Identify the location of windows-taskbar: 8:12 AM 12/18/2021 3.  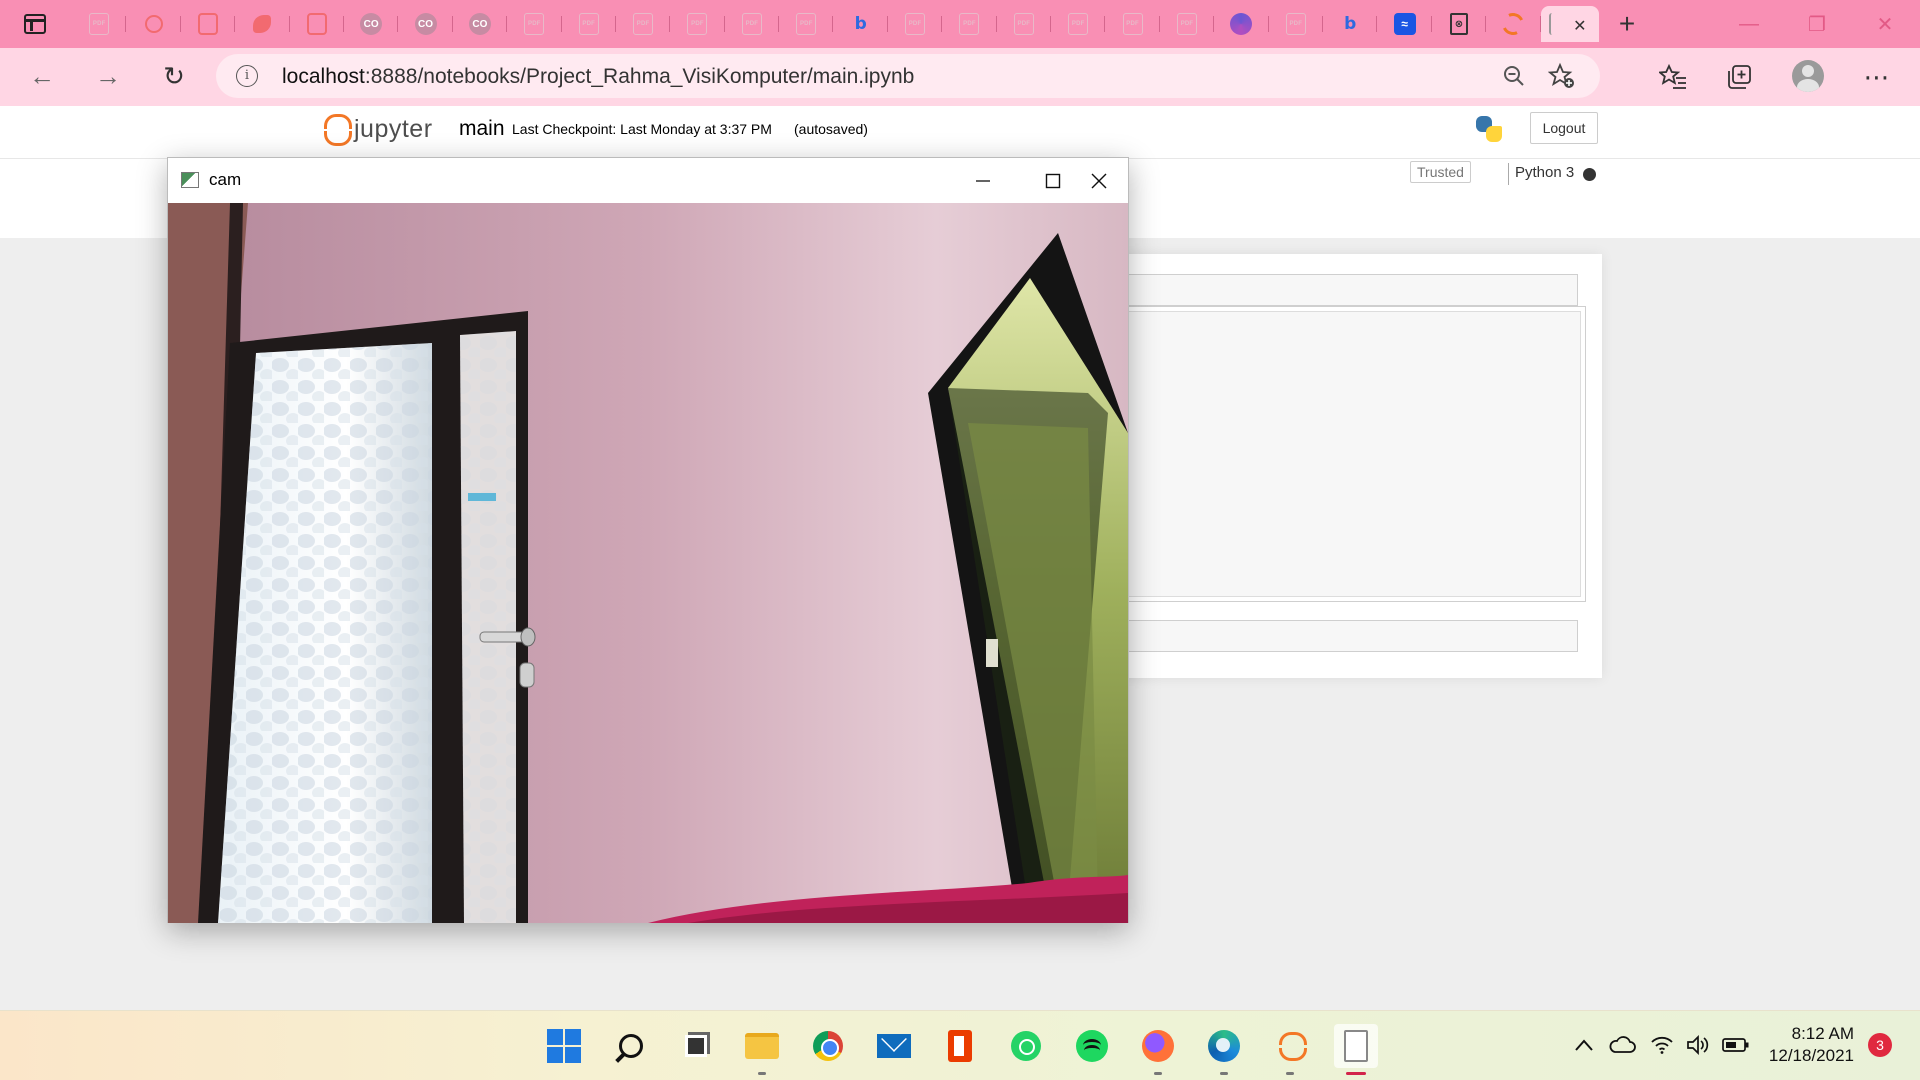
(960, 1045).